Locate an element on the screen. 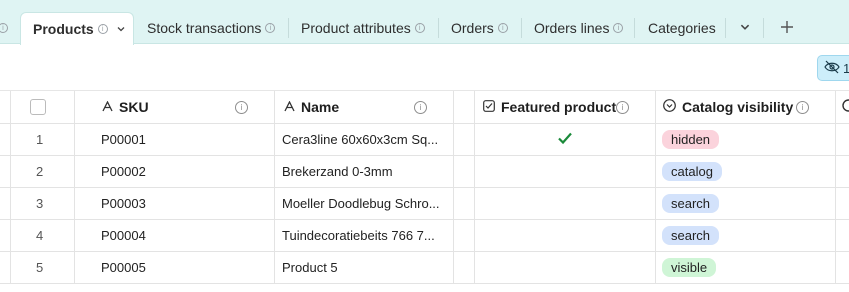 The width and height of the screenshot is (849, 292). hide-fields-button: 1 is located at coordinates (833, 68).